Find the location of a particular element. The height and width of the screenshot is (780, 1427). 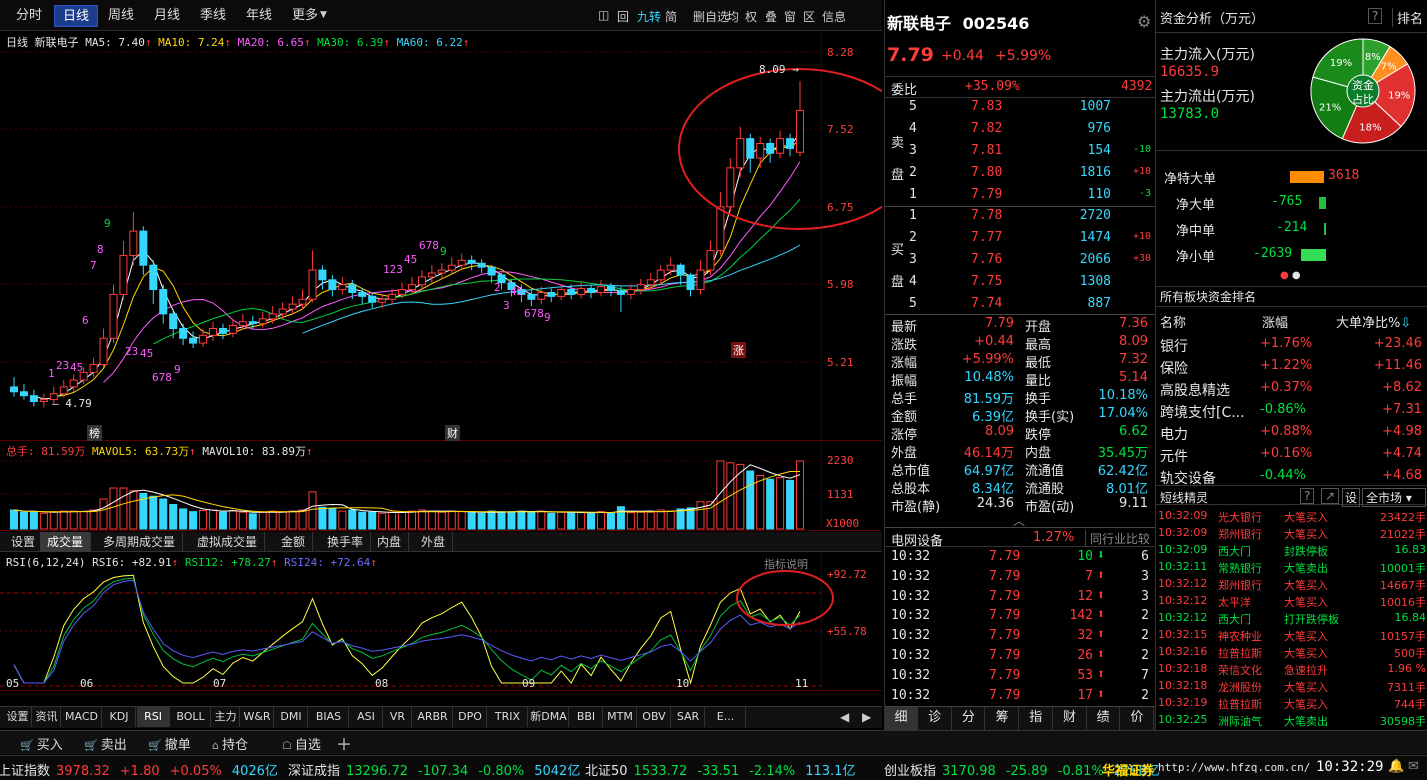

sector-row: 元件 +0.16% +4.74 is located at coordinates (1291, 455).